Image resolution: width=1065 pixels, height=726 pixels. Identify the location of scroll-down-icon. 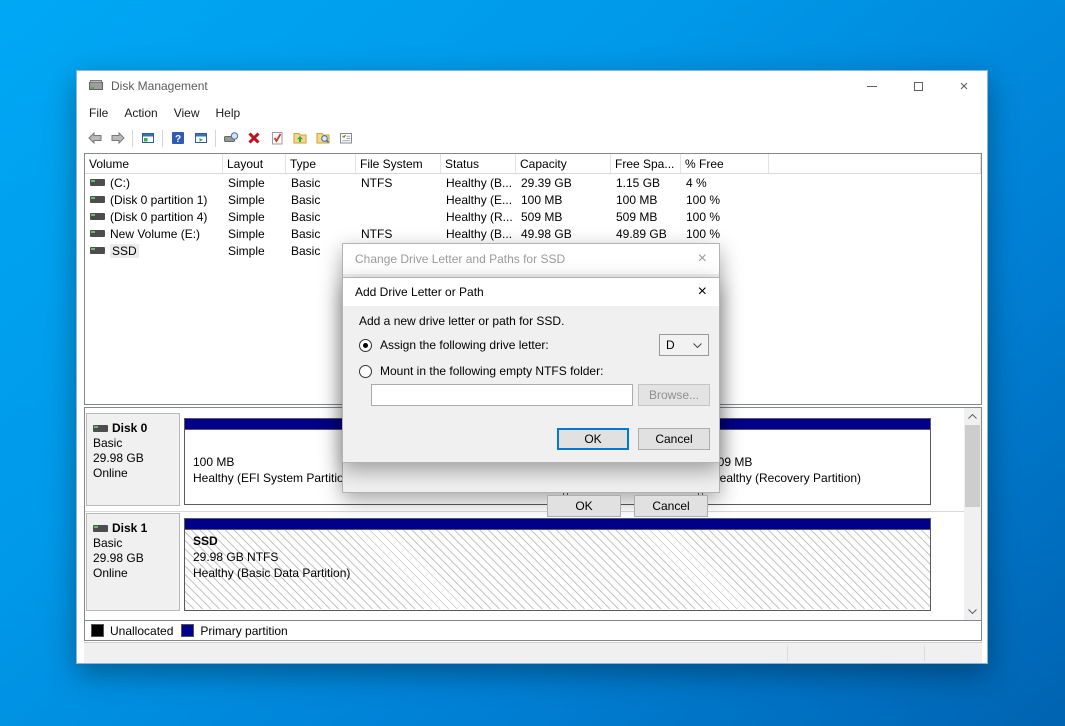
(972, 611).